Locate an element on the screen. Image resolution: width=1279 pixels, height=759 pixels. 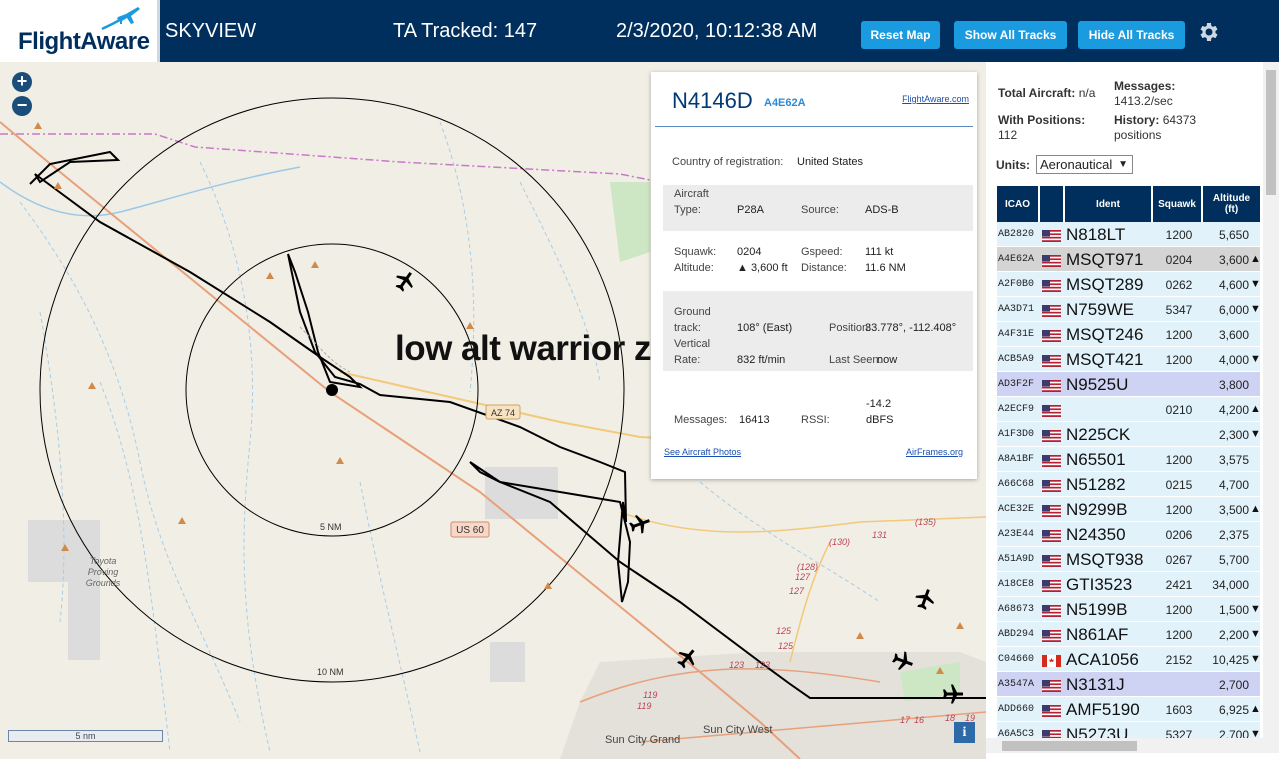
table-row: A1F3D0 N225CK 2,300 ▼ is located at coordinates (1129, 434).